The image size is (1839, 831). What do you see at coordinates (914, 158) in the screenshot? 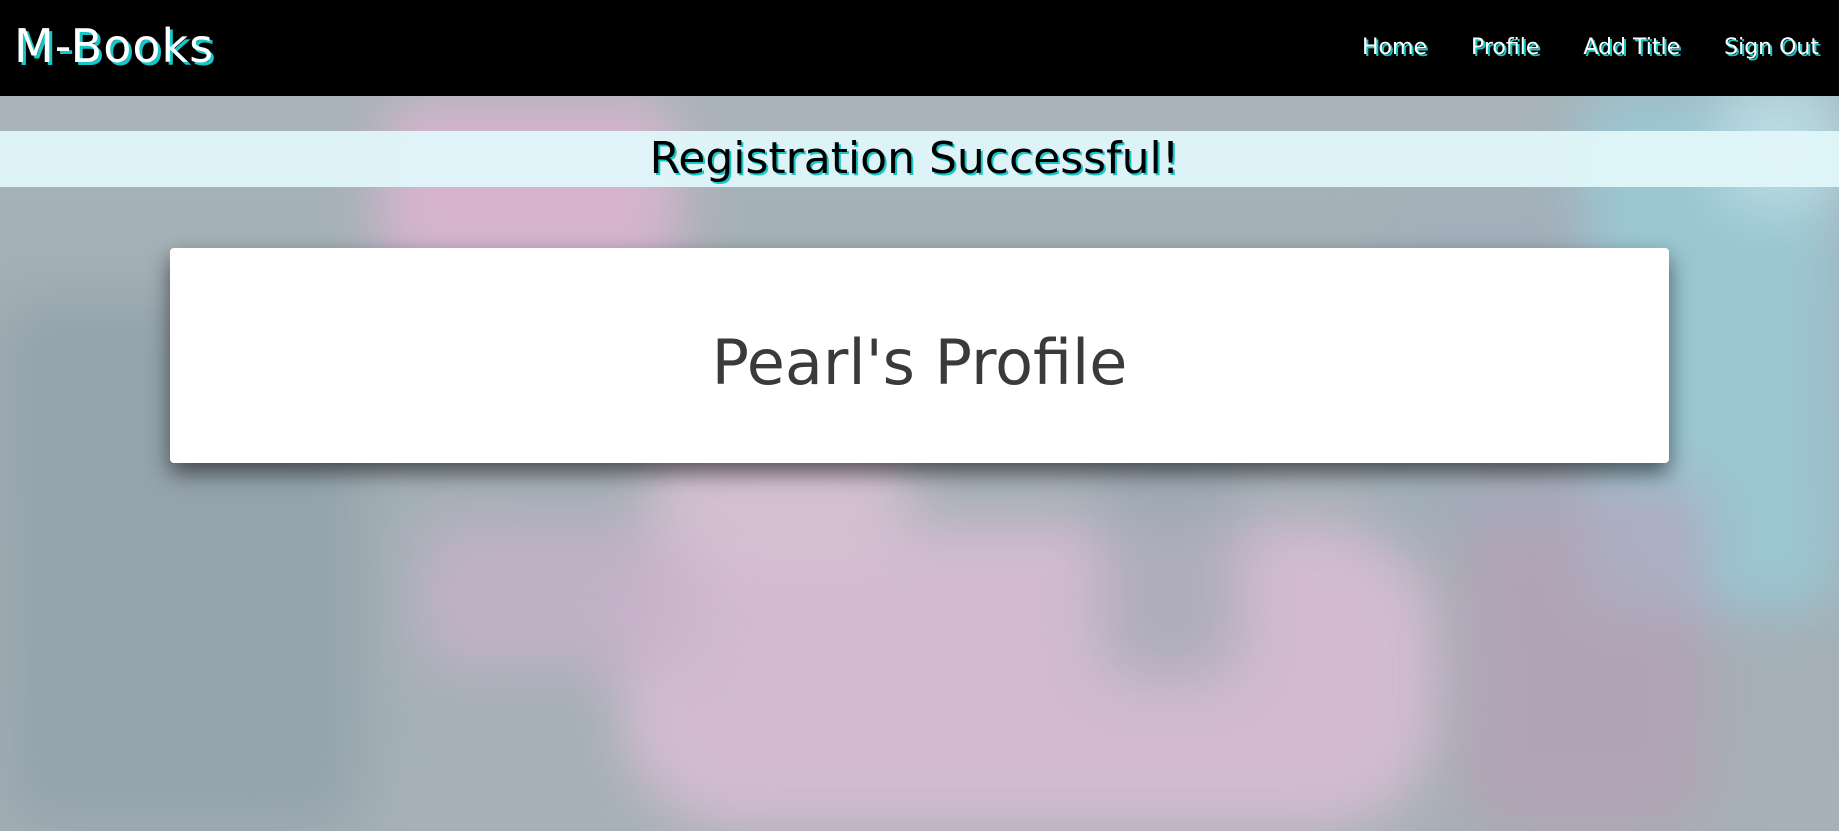
I see `flash-message-text: Registration Successful!` at bounding box center [914, 158].